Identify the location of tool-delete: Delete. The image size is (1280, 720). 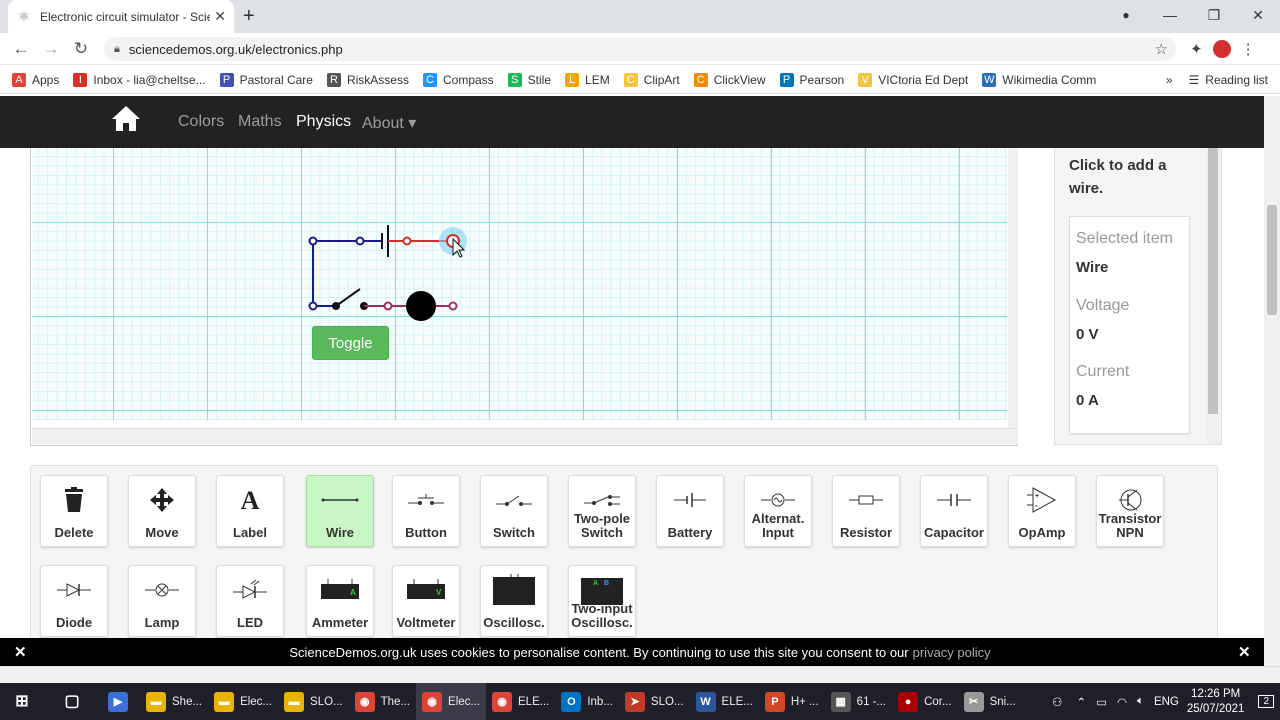
(74, 511).